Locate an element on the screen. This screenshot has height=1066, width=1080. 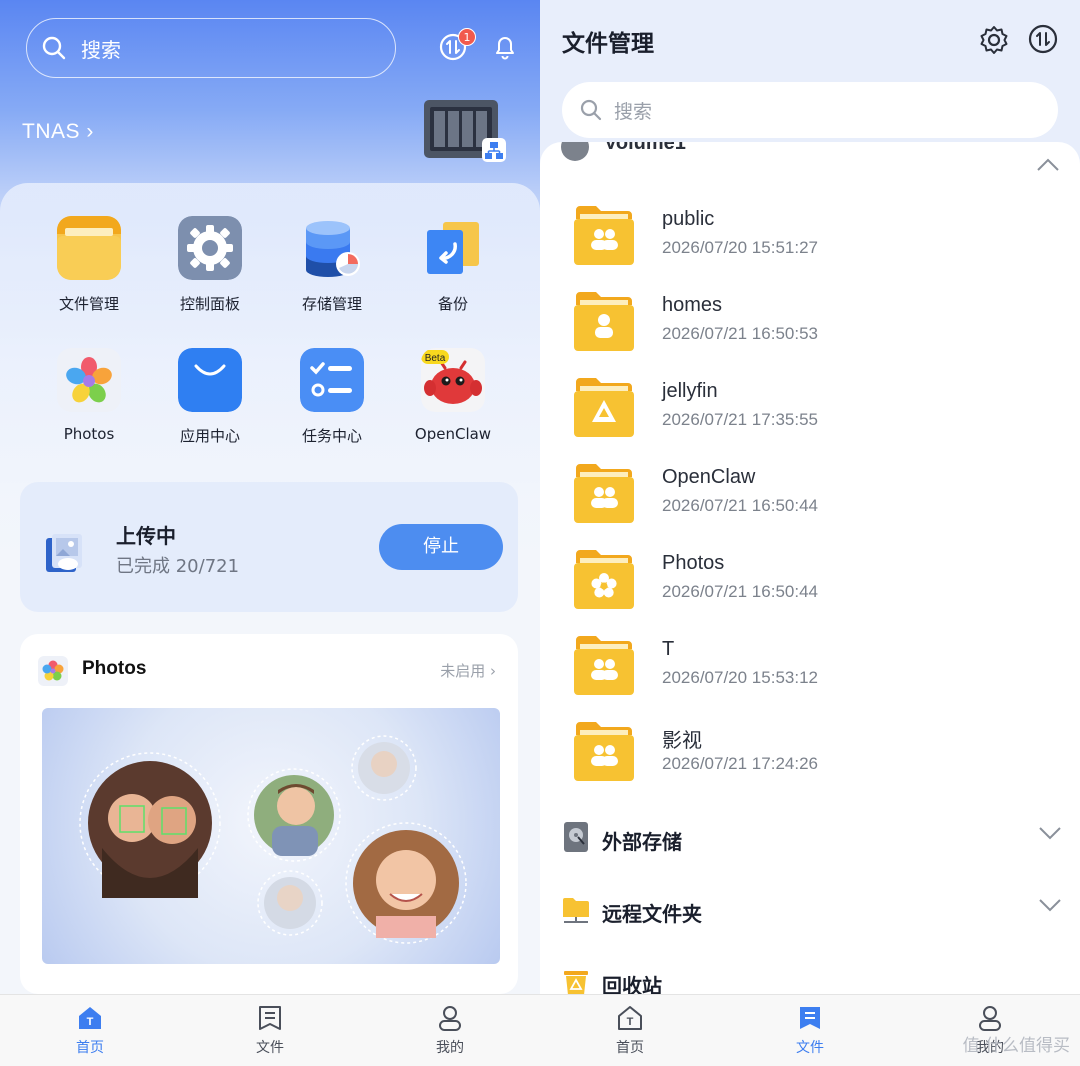
section-label: 远程文件夹 is located at coordinates (652, 914).